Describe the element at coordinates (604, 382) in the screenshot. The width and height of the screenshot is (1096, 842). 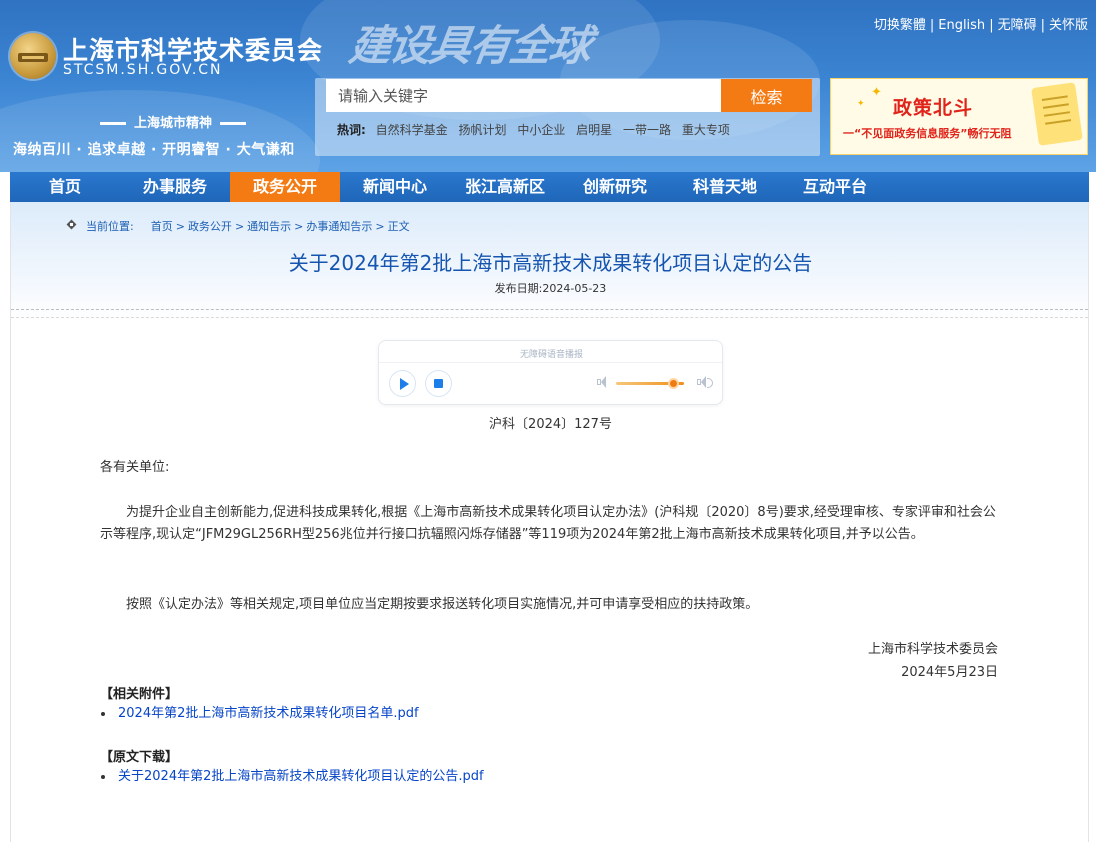
I see `volume-low-icon` at that location.